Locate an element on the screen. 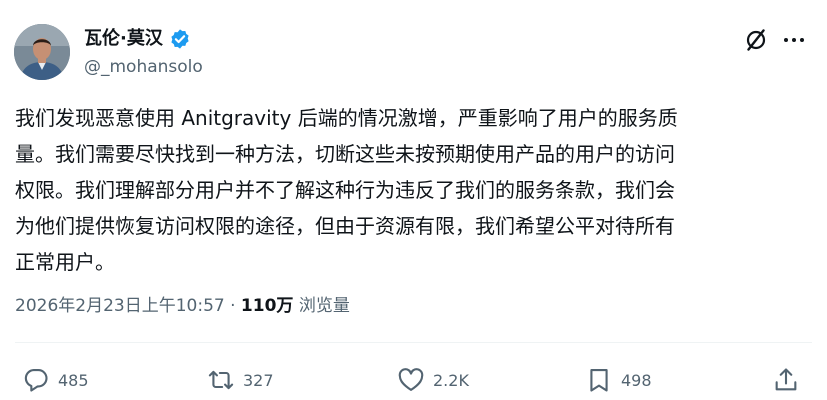 This screenshot has height=400, width=827. post-timestamp: 2026年2月23日上午10:57 is located at coordinates (120, 306).